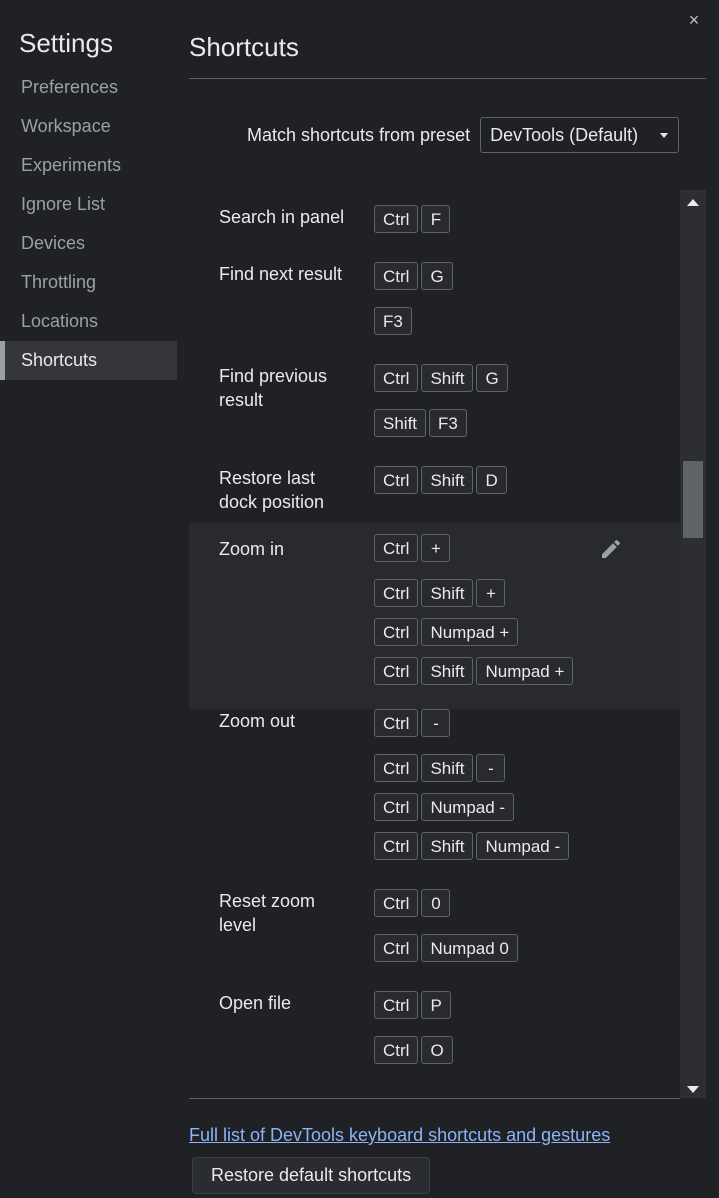 The image size is (719, 1198). What do you see at coordinates (611, 549) in the screenshot?
I see `edit-pencil-icon` at bounding box center [611, 549].